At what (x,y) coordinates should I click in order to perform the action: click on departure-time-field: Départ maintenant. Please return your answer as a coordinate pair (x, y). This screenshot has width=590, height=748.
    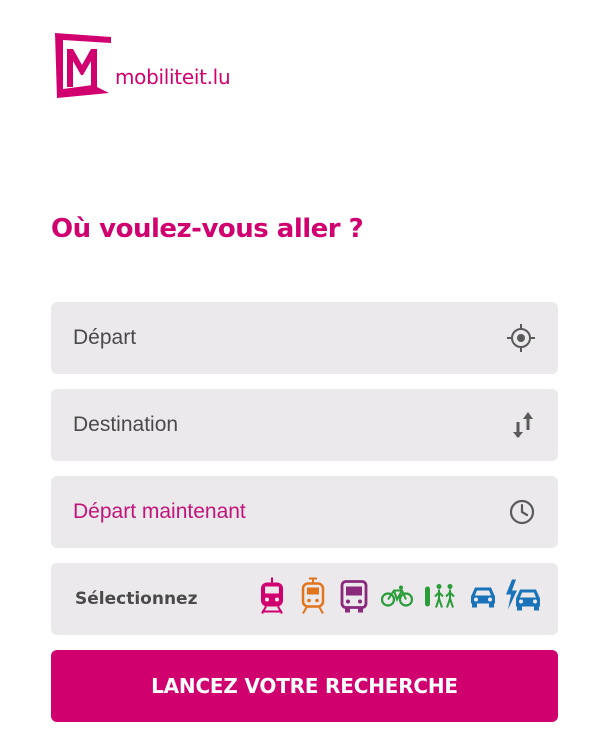
    Looking at the image, I should click on (304, 512).